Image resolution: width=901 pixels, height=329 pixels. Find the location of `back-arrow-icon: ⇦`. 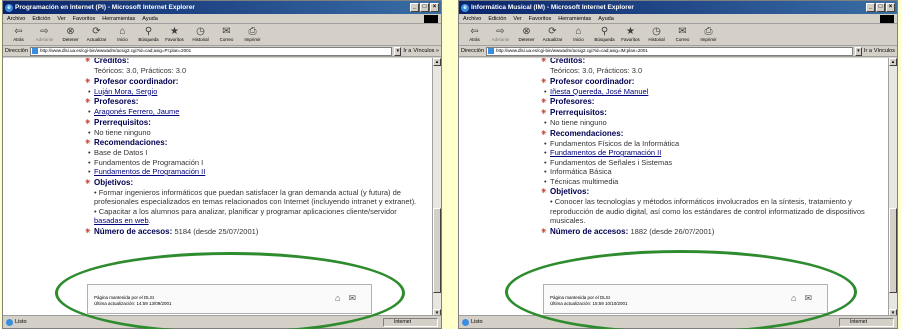

back-arrow-icon: ⇦ is located at coordinates (18, 31).